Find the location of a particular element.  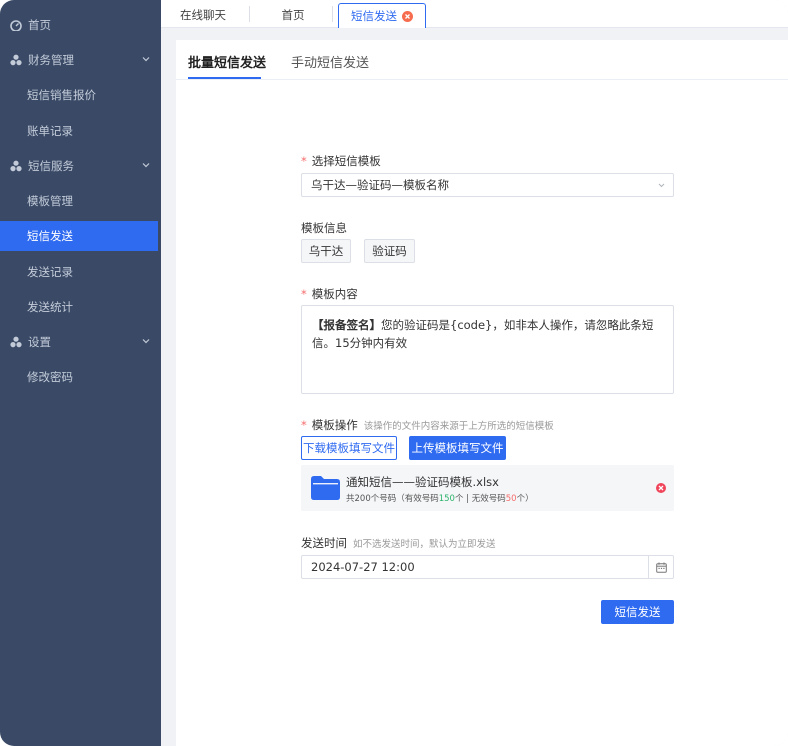

sidebar-item-sms-service: 短信服务 is located at coordinates (79, 166).